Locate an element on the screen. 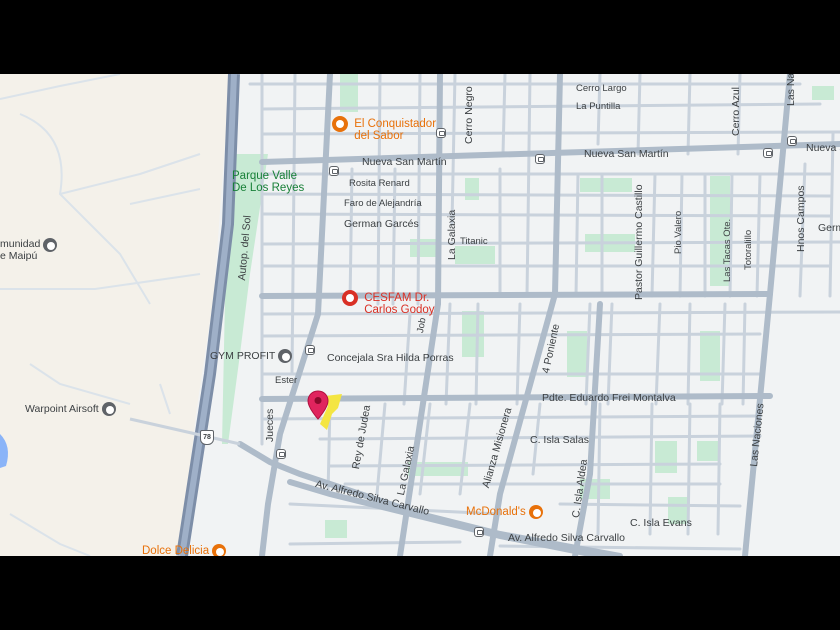  street-label: Pdte. Eduardo Frei Montalva is located at coordinates (609, 398).